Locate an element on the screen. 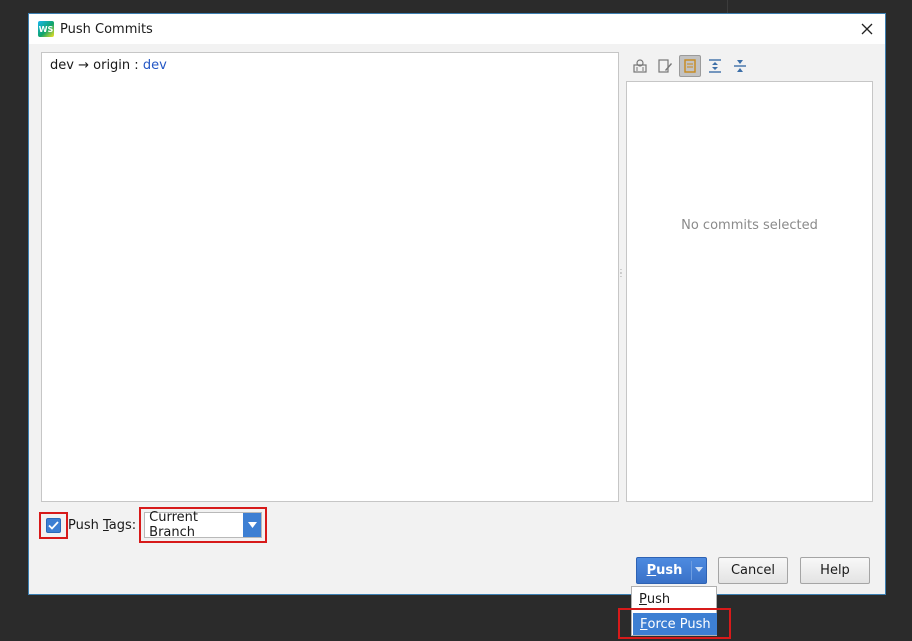 This screenshot has width=912, height=641. empty-details-message: No commits selected is located at coordinates (749, 225).